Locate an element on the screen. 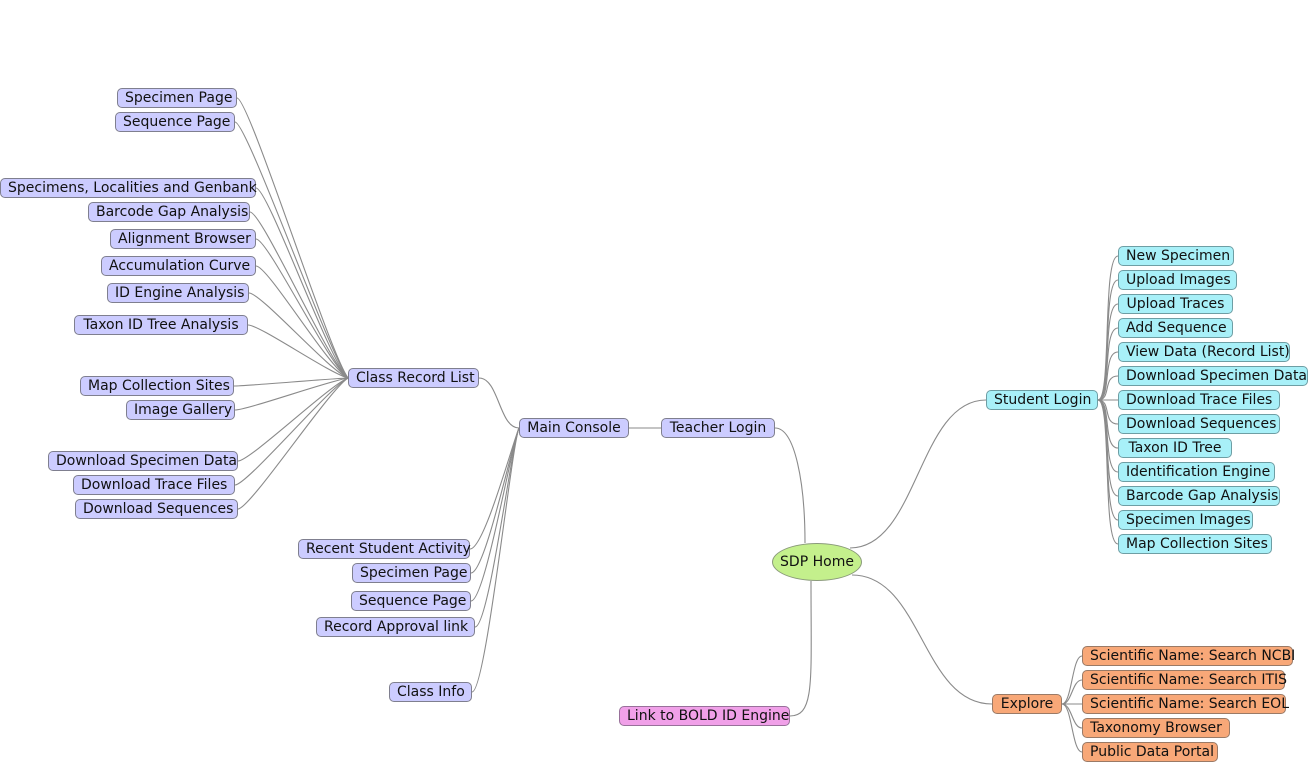  edge-crl-image-gallery is located at coordinates (291, 394).